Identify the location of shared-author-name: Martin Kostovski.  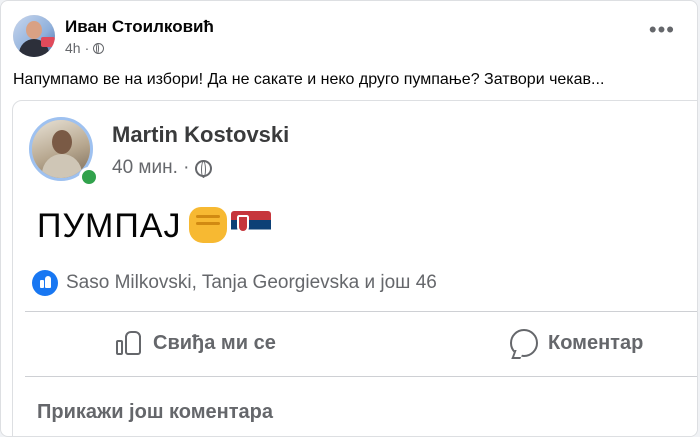
(200, 135).